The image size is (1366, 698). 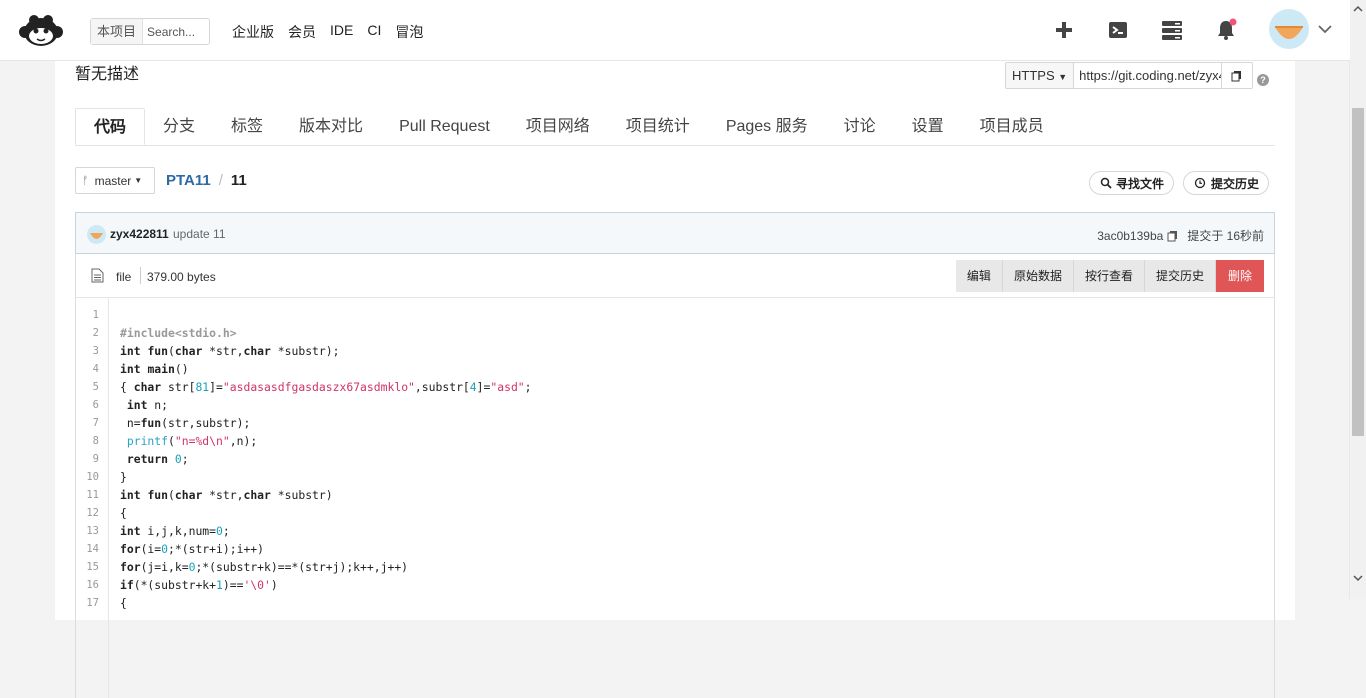 What do you see at coordinates (1226, 30) in the screenshot?
I see `bell-icon` at bounding box center [1226, 30].